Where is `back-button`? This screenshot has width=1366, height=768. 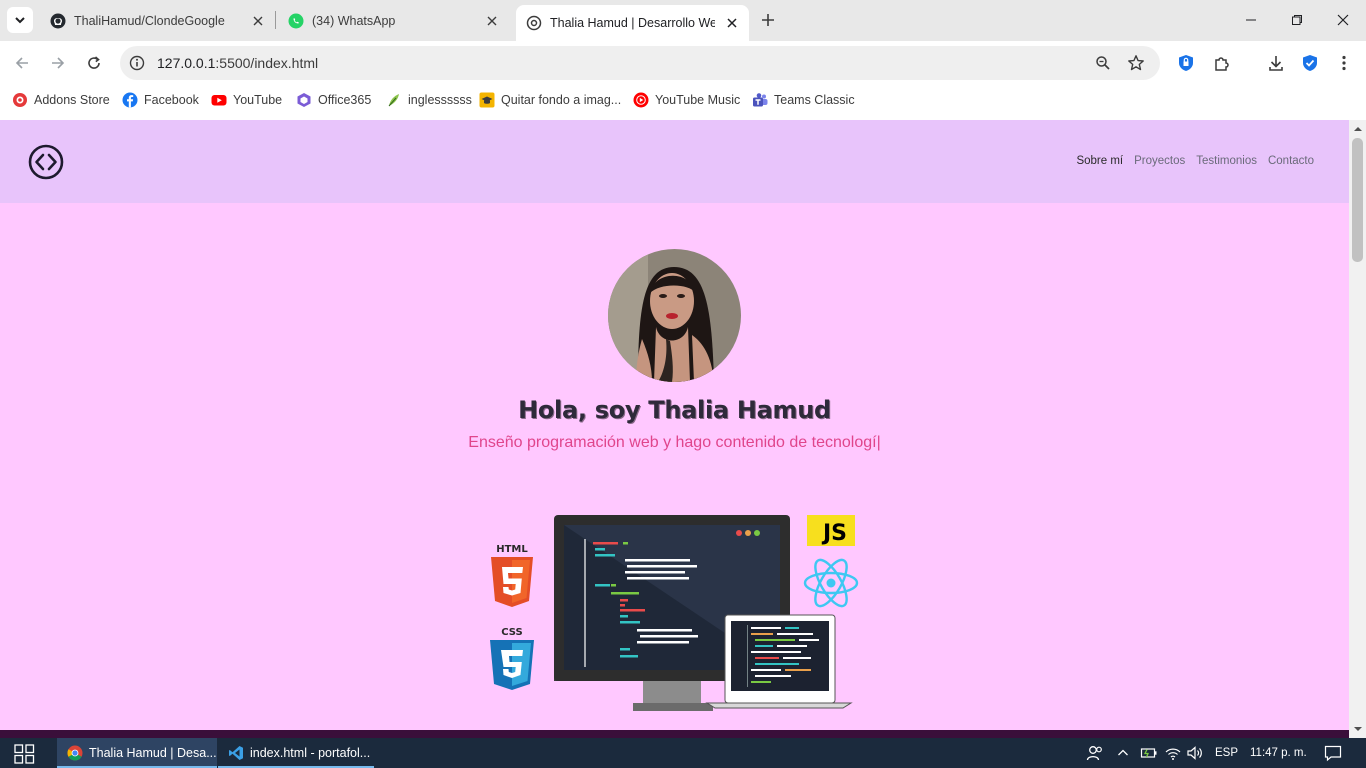
back-button is located at coordinates (22, 63).